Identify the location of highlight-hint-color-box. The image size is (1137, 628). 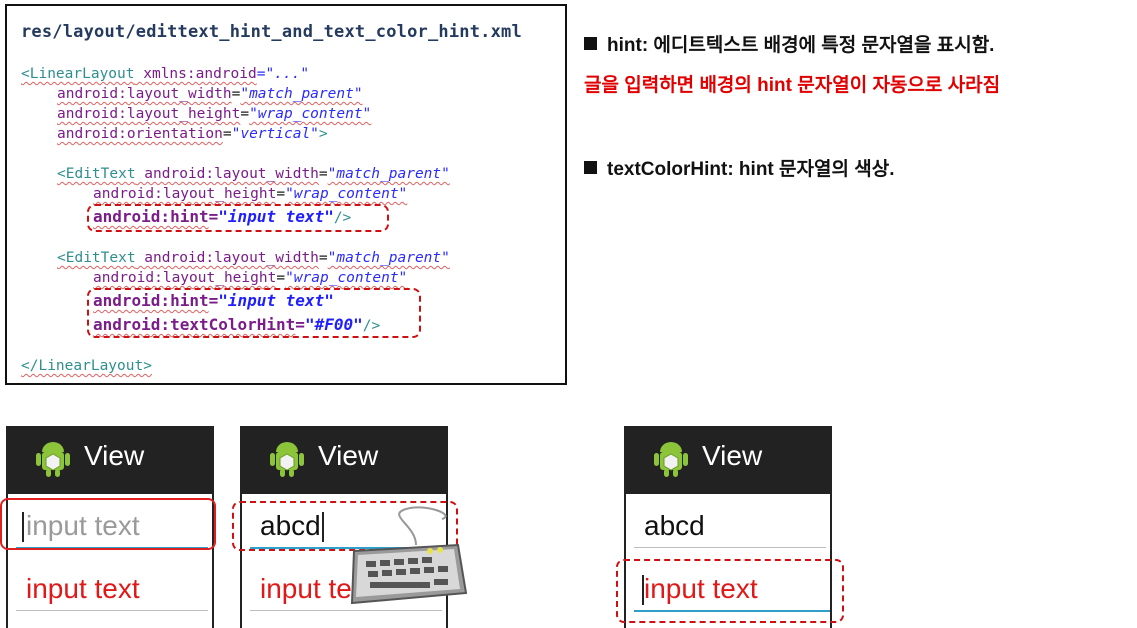
(254, 313).